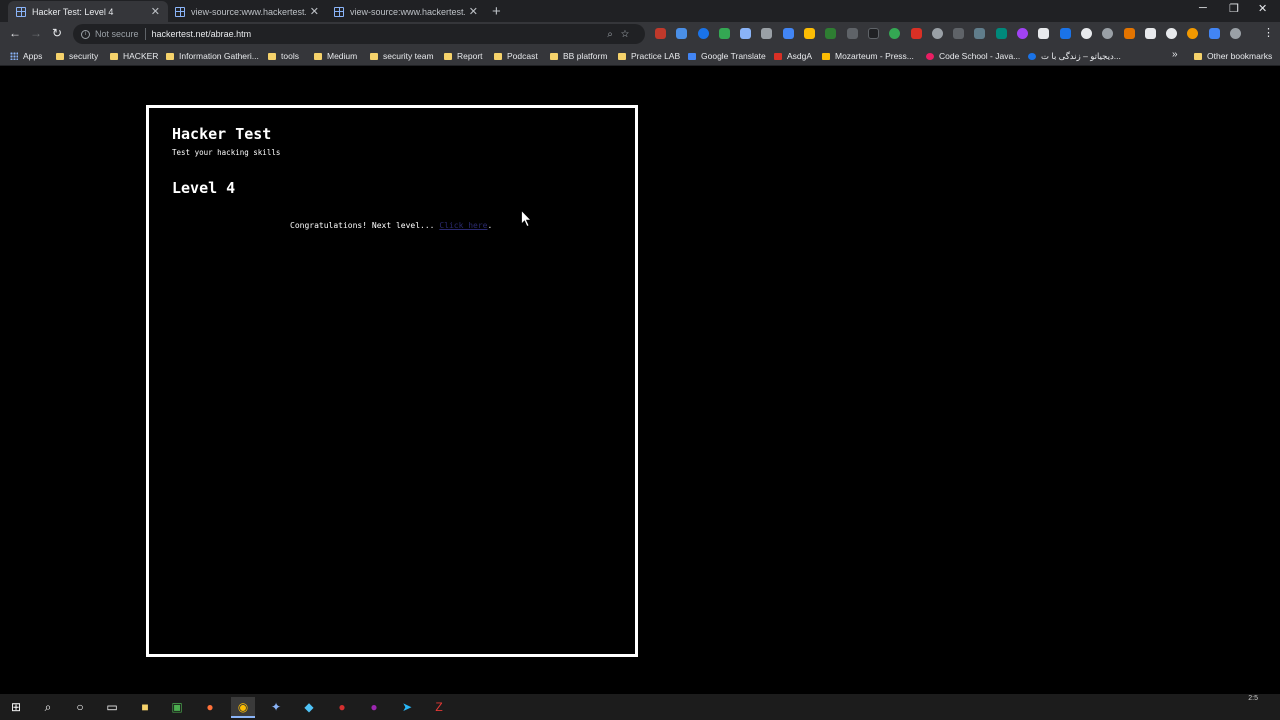 This screenshot has height=720, width=1280. Describe the element at coordinates (26, 56) in the screenshot. I see `bookmark-apps: Apps` at that location.